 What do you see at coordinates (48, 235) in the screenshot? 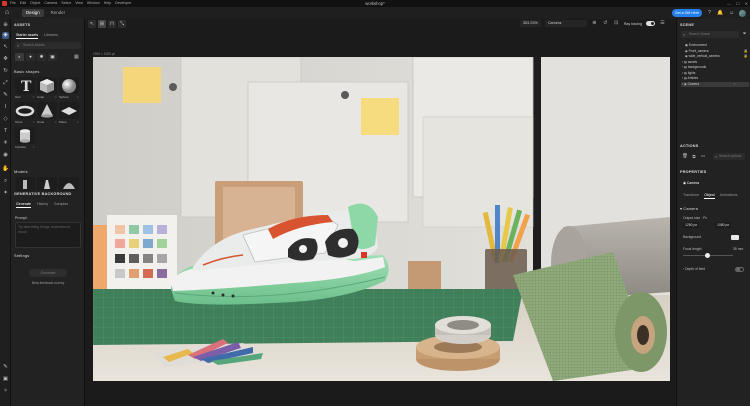
I see `prompt-input: Try describing things, environment, mood` at bounding box center [48, 235].